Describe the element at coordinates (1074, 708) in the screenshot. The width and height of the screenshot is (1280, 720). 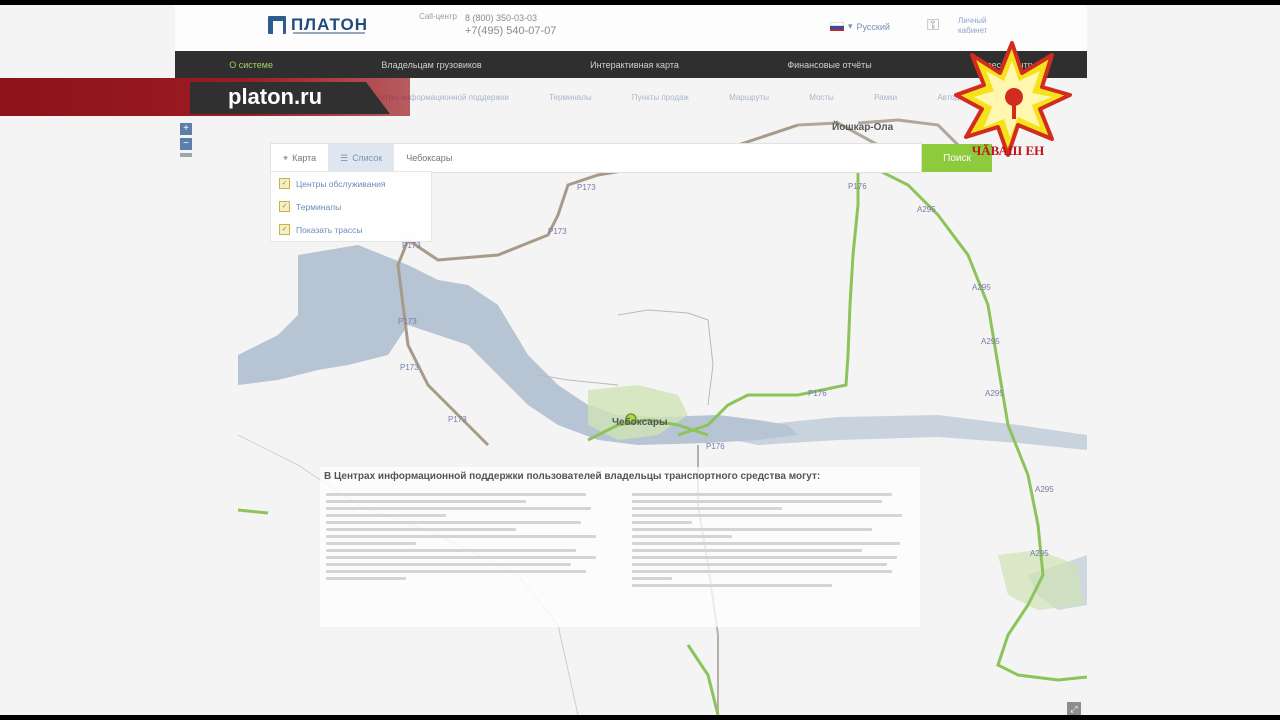
I see `fullscreen-icon: ⤢` at that location.